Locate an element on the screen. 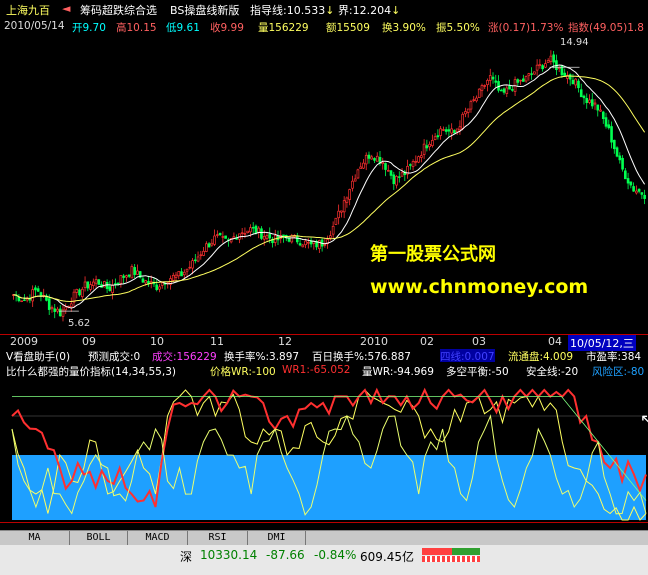 The width and height of the screenshot is (648, 575). date-tick: 02 is located at coordinates (427, 341).